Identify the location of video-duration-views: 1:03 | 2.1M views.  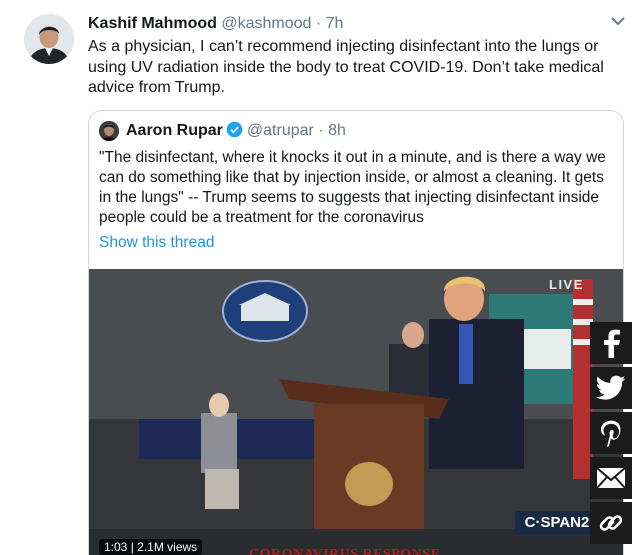
(151, 547).